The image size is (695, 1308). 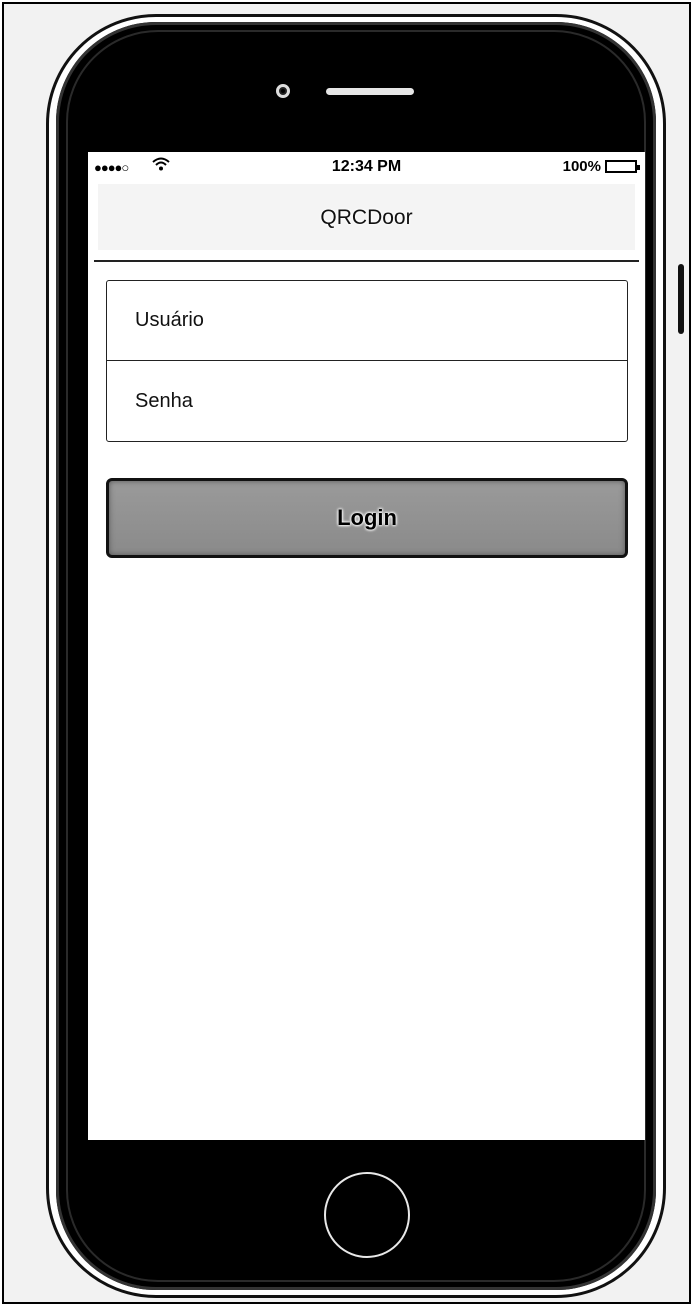 What do you see at coordinates (681, 299) in the screenshot?
I see `power-button` at bounding box center [681, 299].